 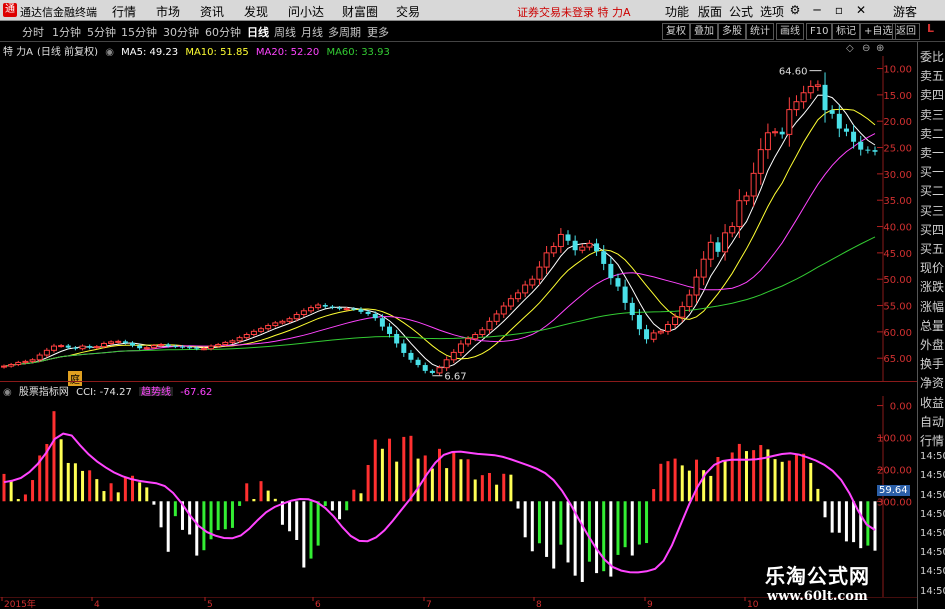 What do you see at coordinates (760, 31) in the screenshot?
I see `stats-button: 统计` at bounding box center [760, 31].